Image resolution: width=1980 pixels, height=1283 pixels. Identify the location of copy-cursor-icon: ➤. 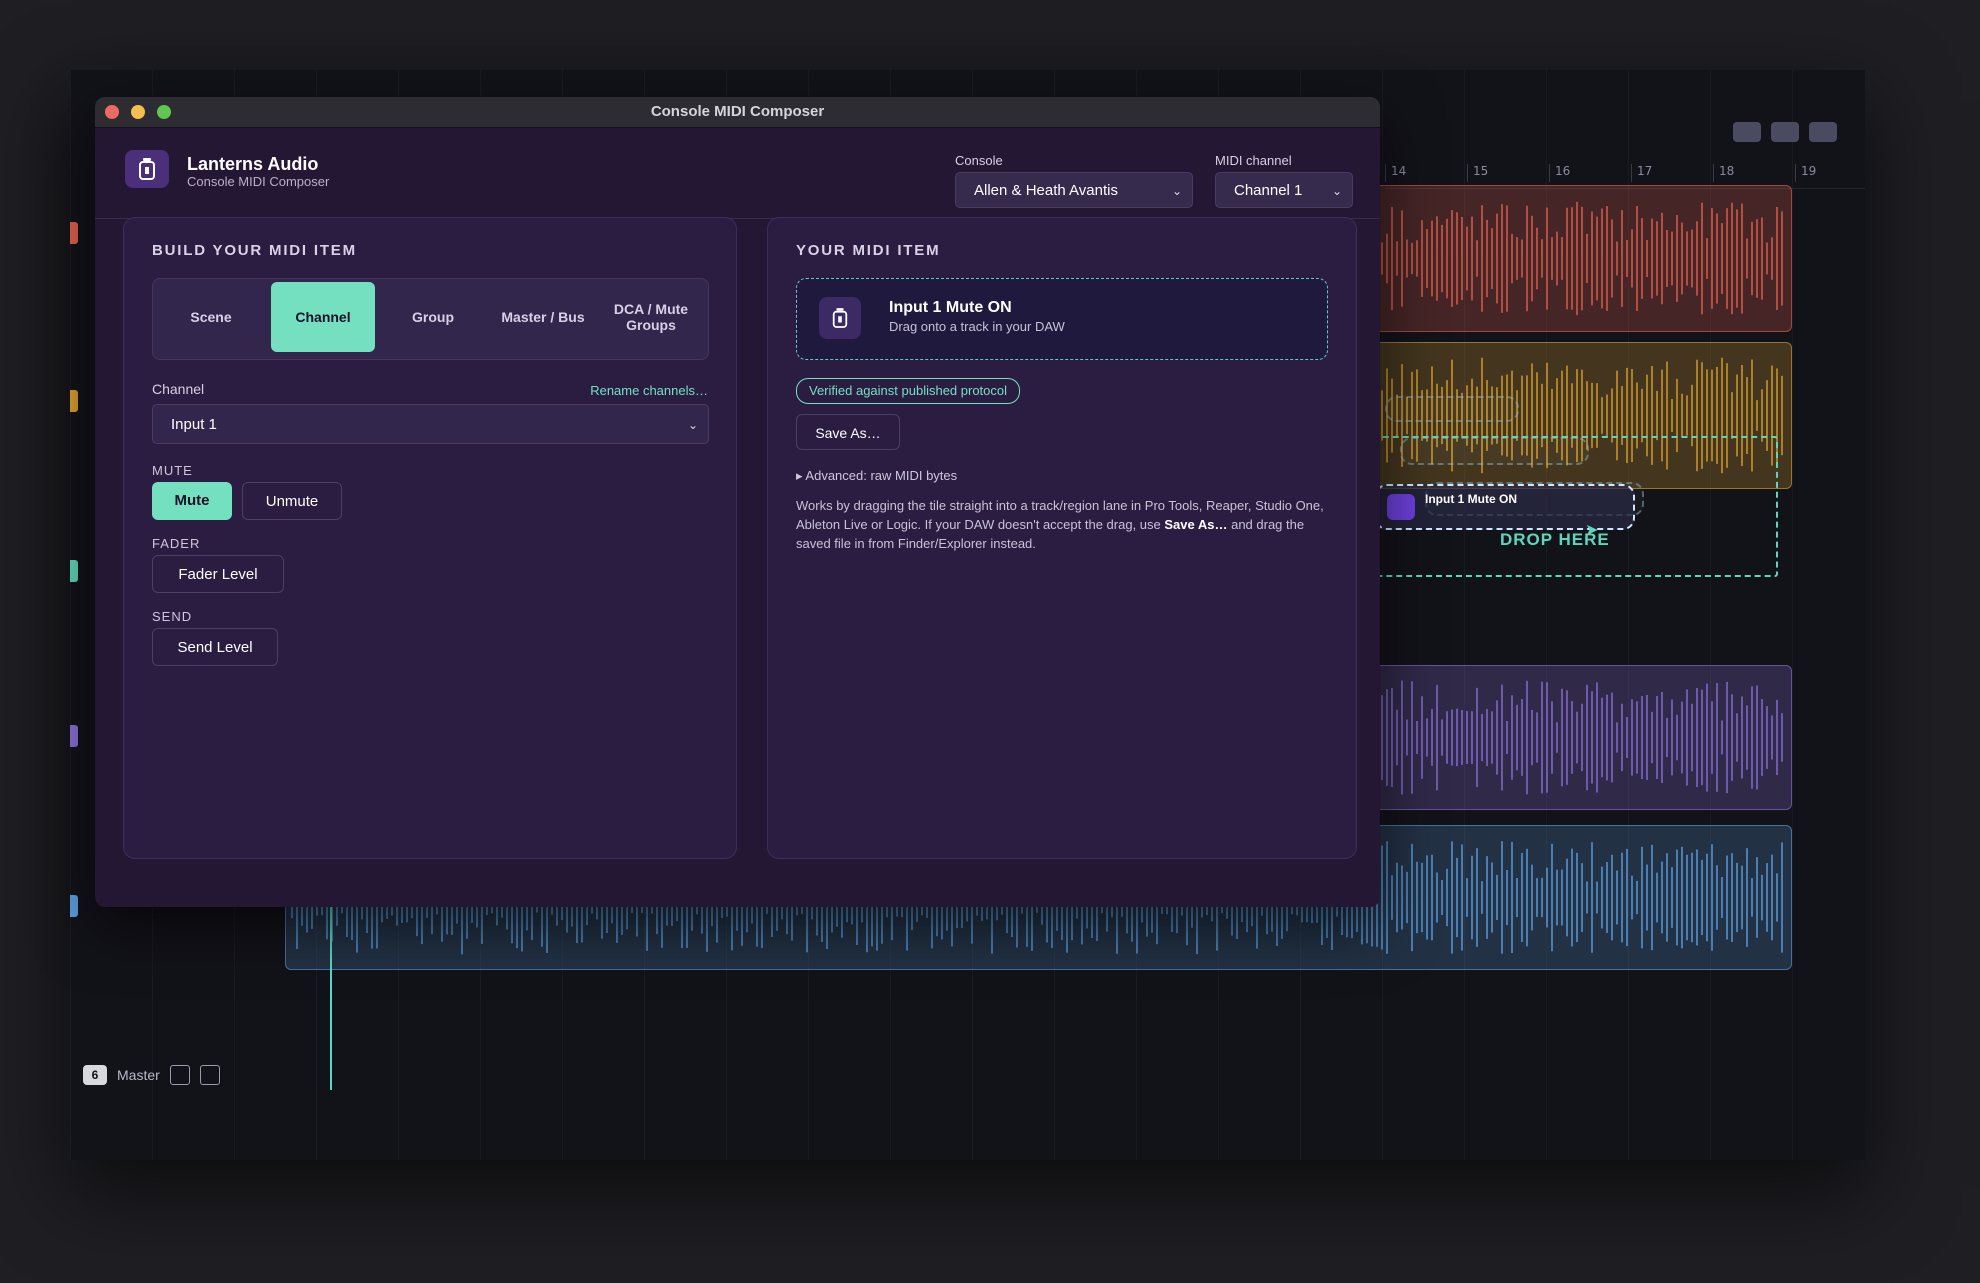
(1592, 530).